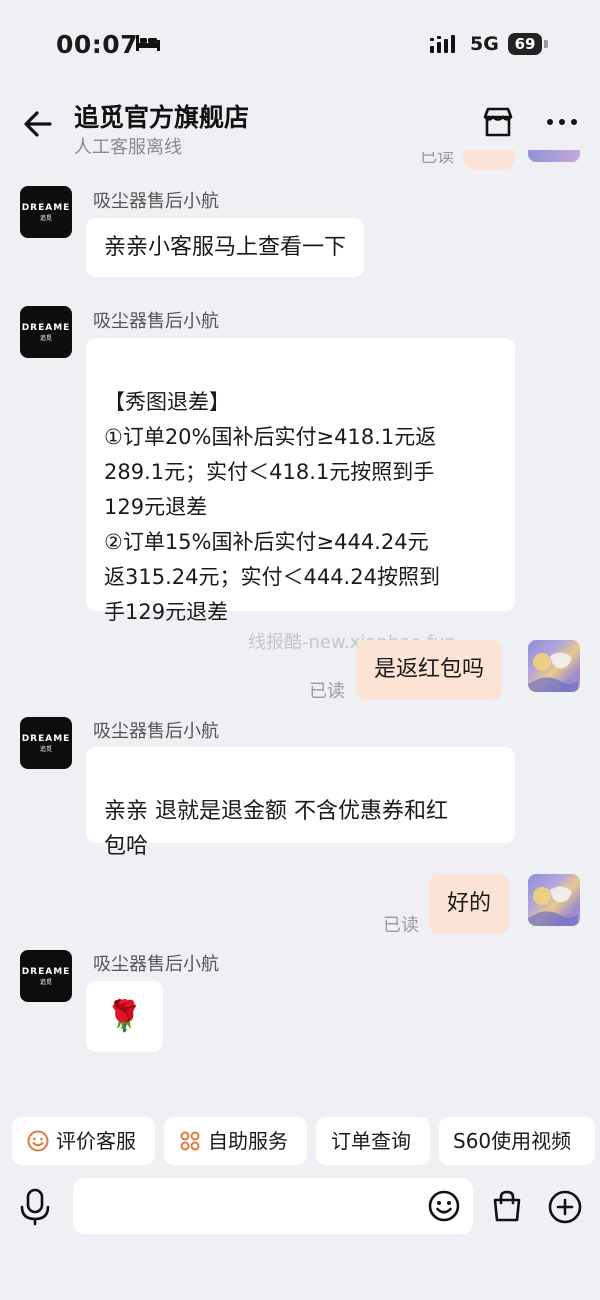  I want to click on user-avatar-clipped, so click(554, 156).